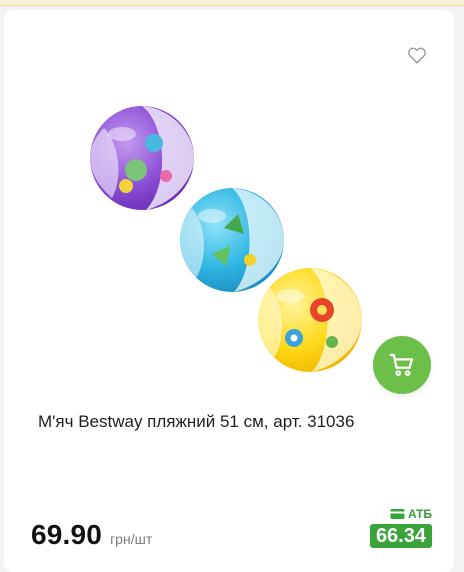 This screenshot has height=572, width=464. What do you see at coordinates (142, 158) in the screenshot?
I see `purple-ball` at bounding box center [142, 158].